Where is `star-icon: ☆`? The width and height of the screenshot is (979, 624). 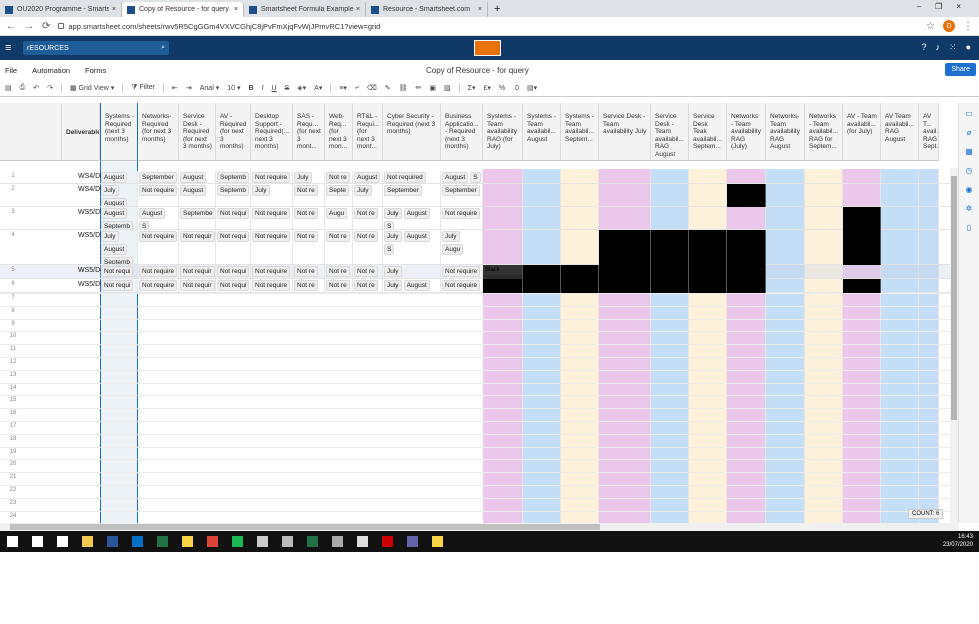
star-icon: ☆ is located at coordinates (930, 26).